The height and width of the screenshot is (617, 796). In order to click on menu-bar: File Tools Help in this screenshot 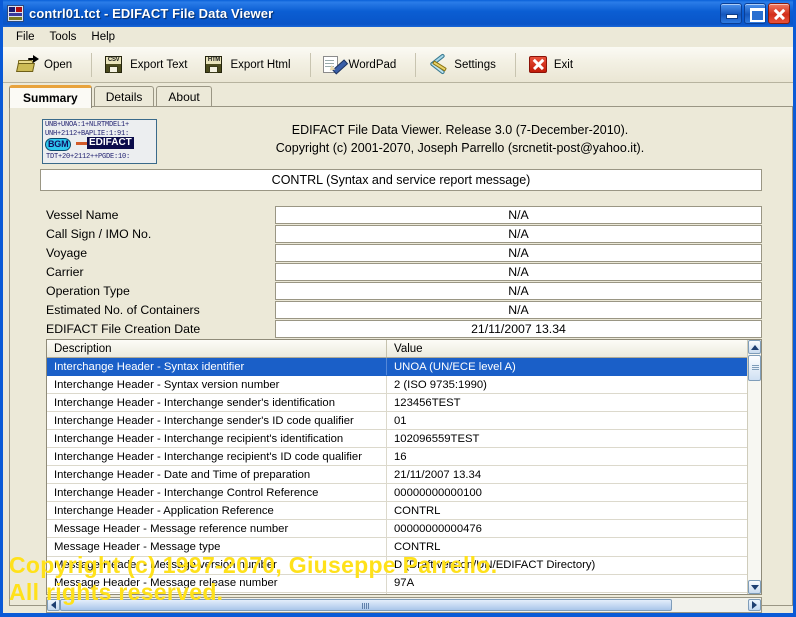, I will do `click(398, 37)`.